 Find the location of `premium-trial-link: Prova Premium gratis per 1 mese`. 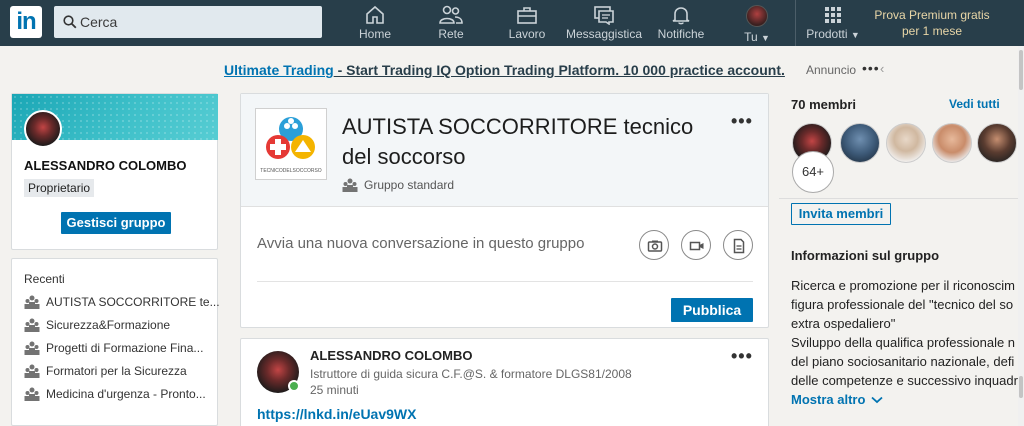

premium-trial-link: Prova Premium gratis per 1 mese is located at coordinates (932, 23).